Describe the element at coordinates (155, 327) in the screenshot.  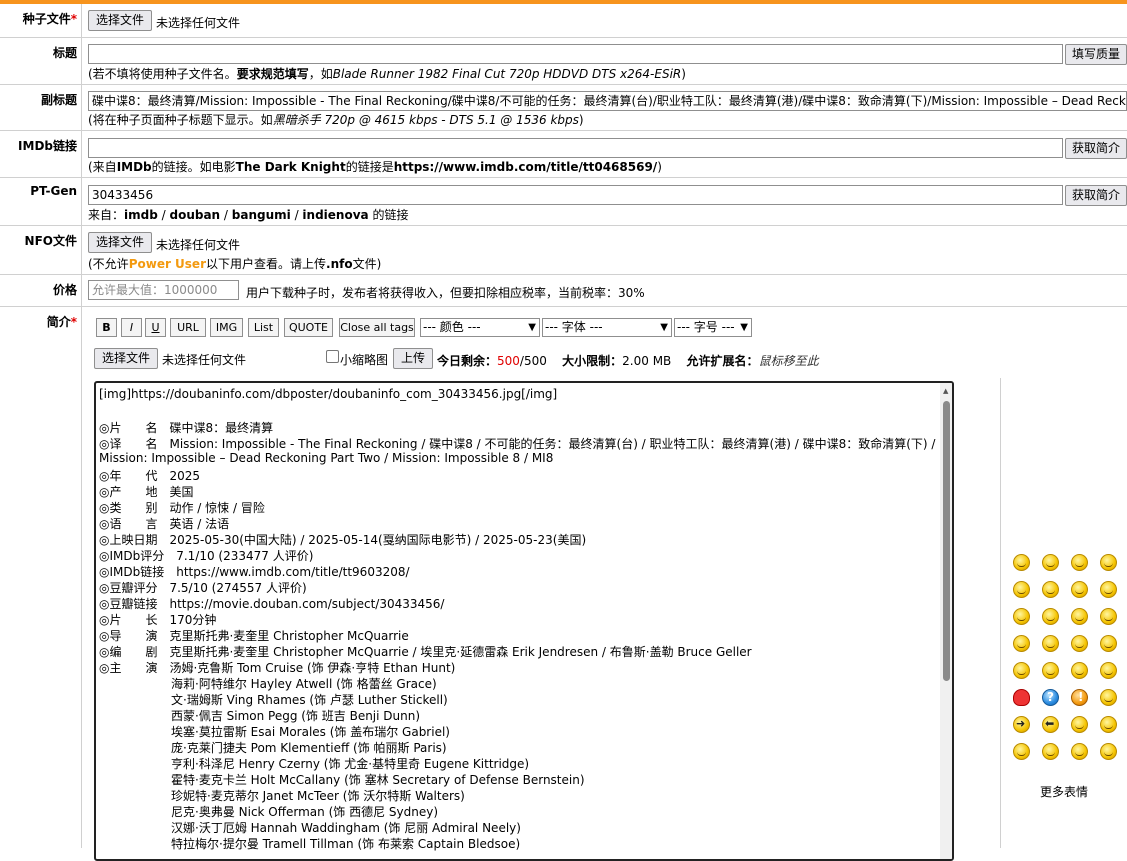
I see `underline-button: U` at that location.